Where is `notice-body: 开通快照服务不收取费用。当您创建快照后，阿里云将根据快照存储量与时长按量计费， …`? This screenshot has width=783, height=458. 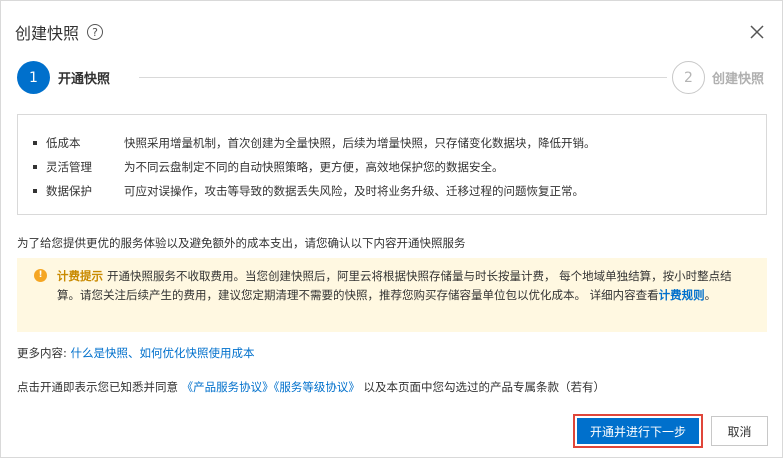
notice-body: 开通快照服务不收取费用。当您创建快照后，阿里云将根据快照存储量与时长按量计费， … is located at coordinates (394, 285).